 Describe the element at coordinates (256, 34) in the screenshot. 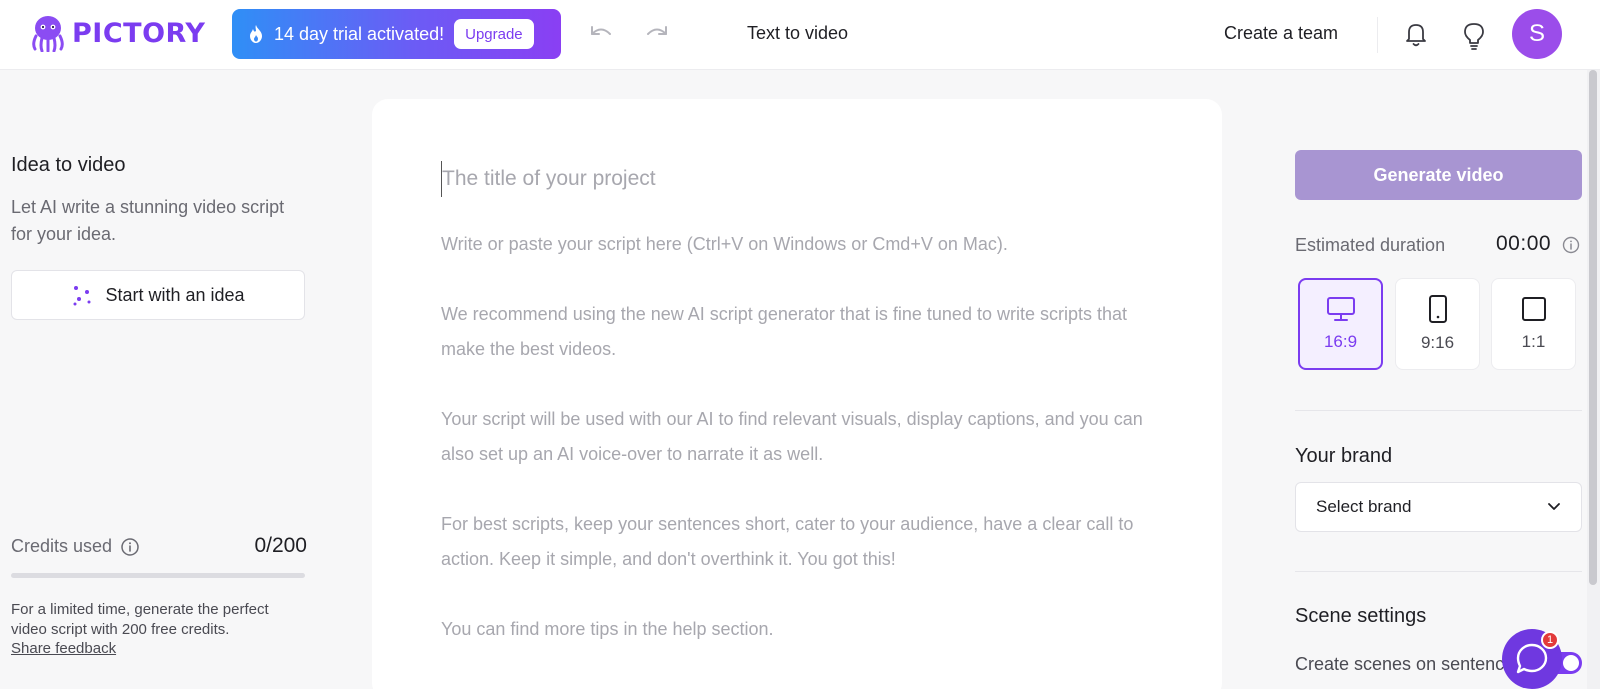

I see `flame-icon` at that location.